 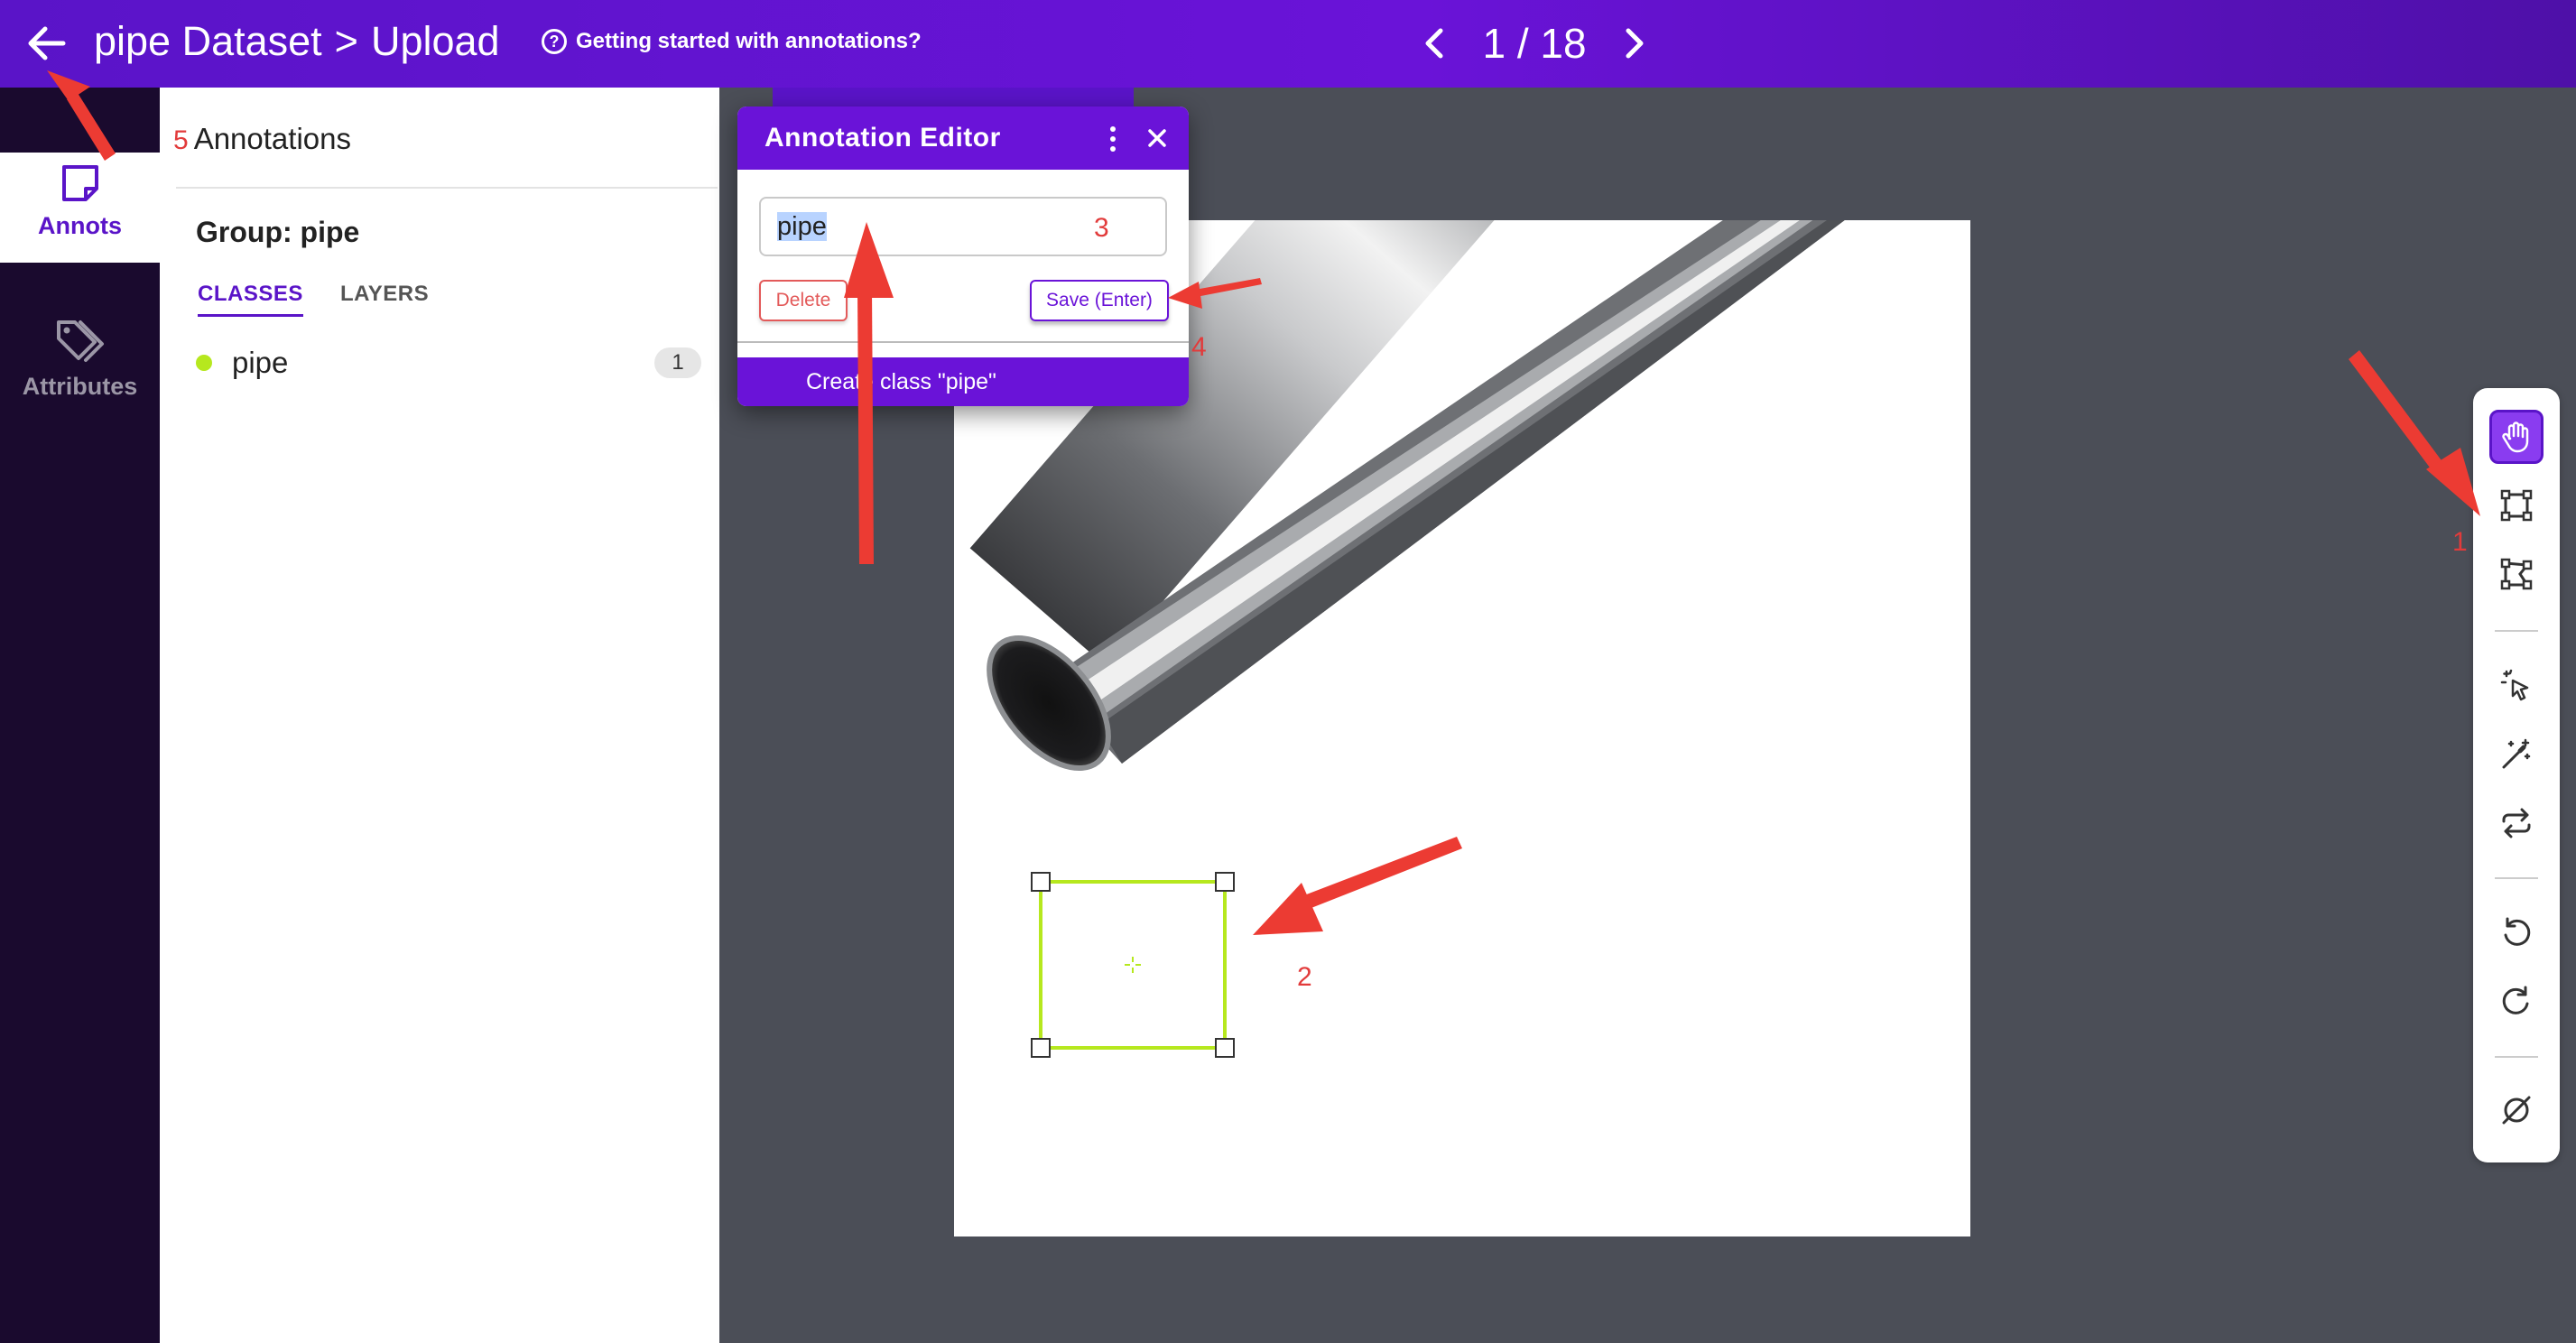 I want to click on clear-icon, so click(x=2516, y=1110).